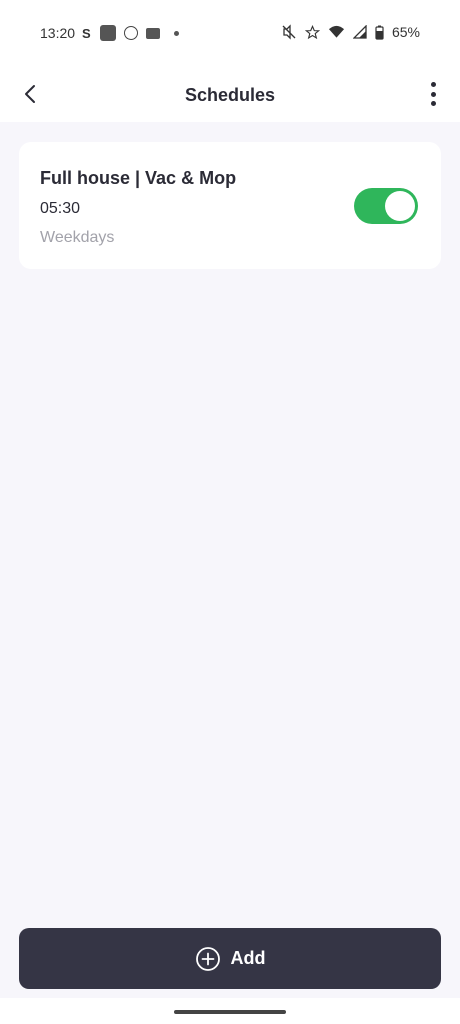  Describe the element at coordinates (86, 33) in the screenshot. I see `s-app-icon: S` at that location.